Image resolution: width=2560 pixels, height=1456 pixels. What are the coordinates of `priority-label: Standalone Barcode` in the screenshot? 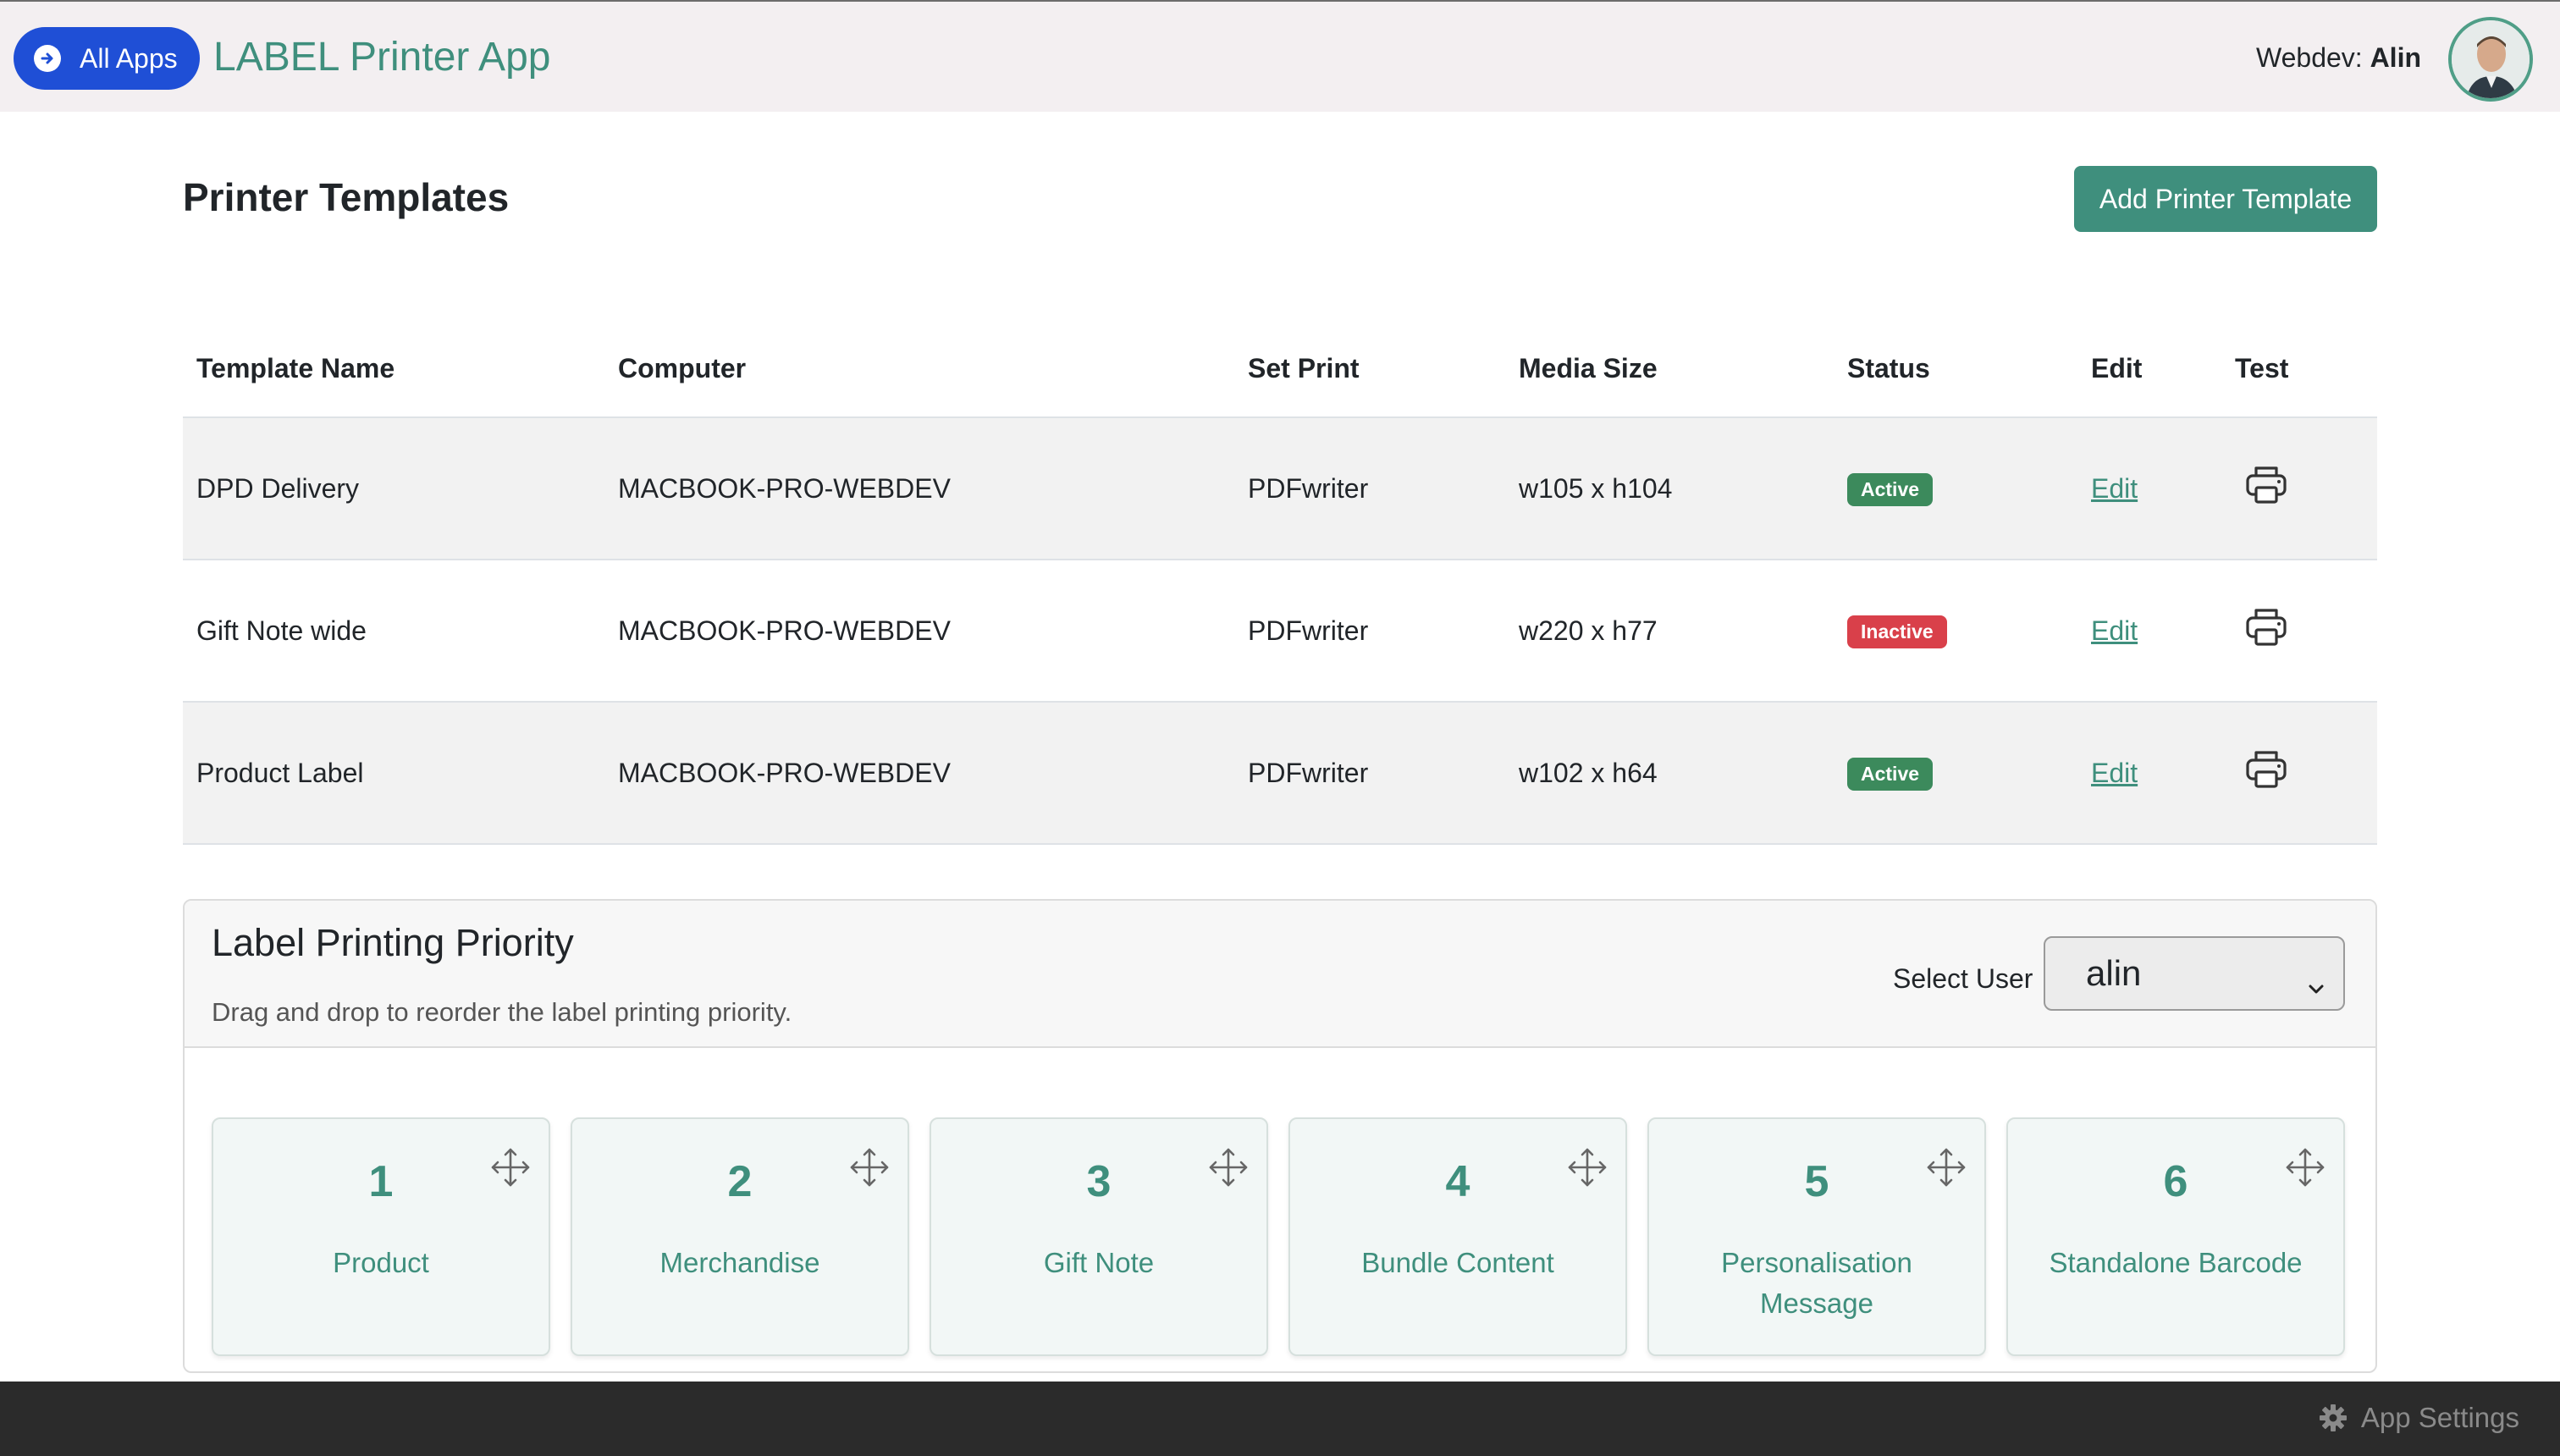 It's located at (2176, 1262).